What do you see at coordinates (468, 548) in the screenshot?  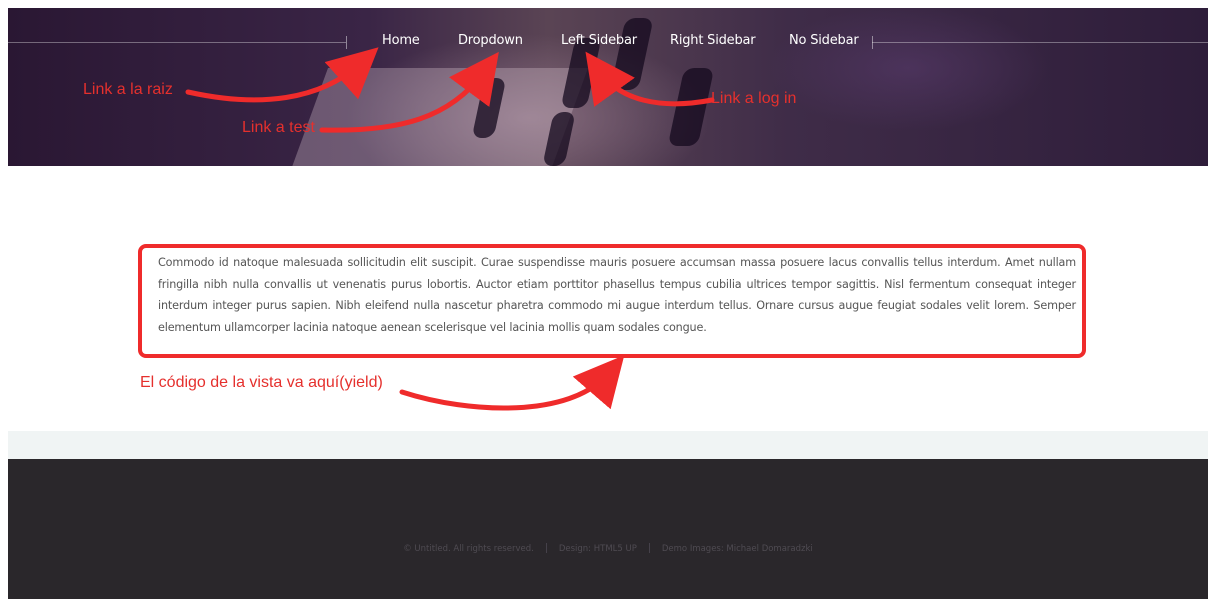 I see `footer-copyright: © Untitled. All rights reserved.` at bounding box center [468, 548].